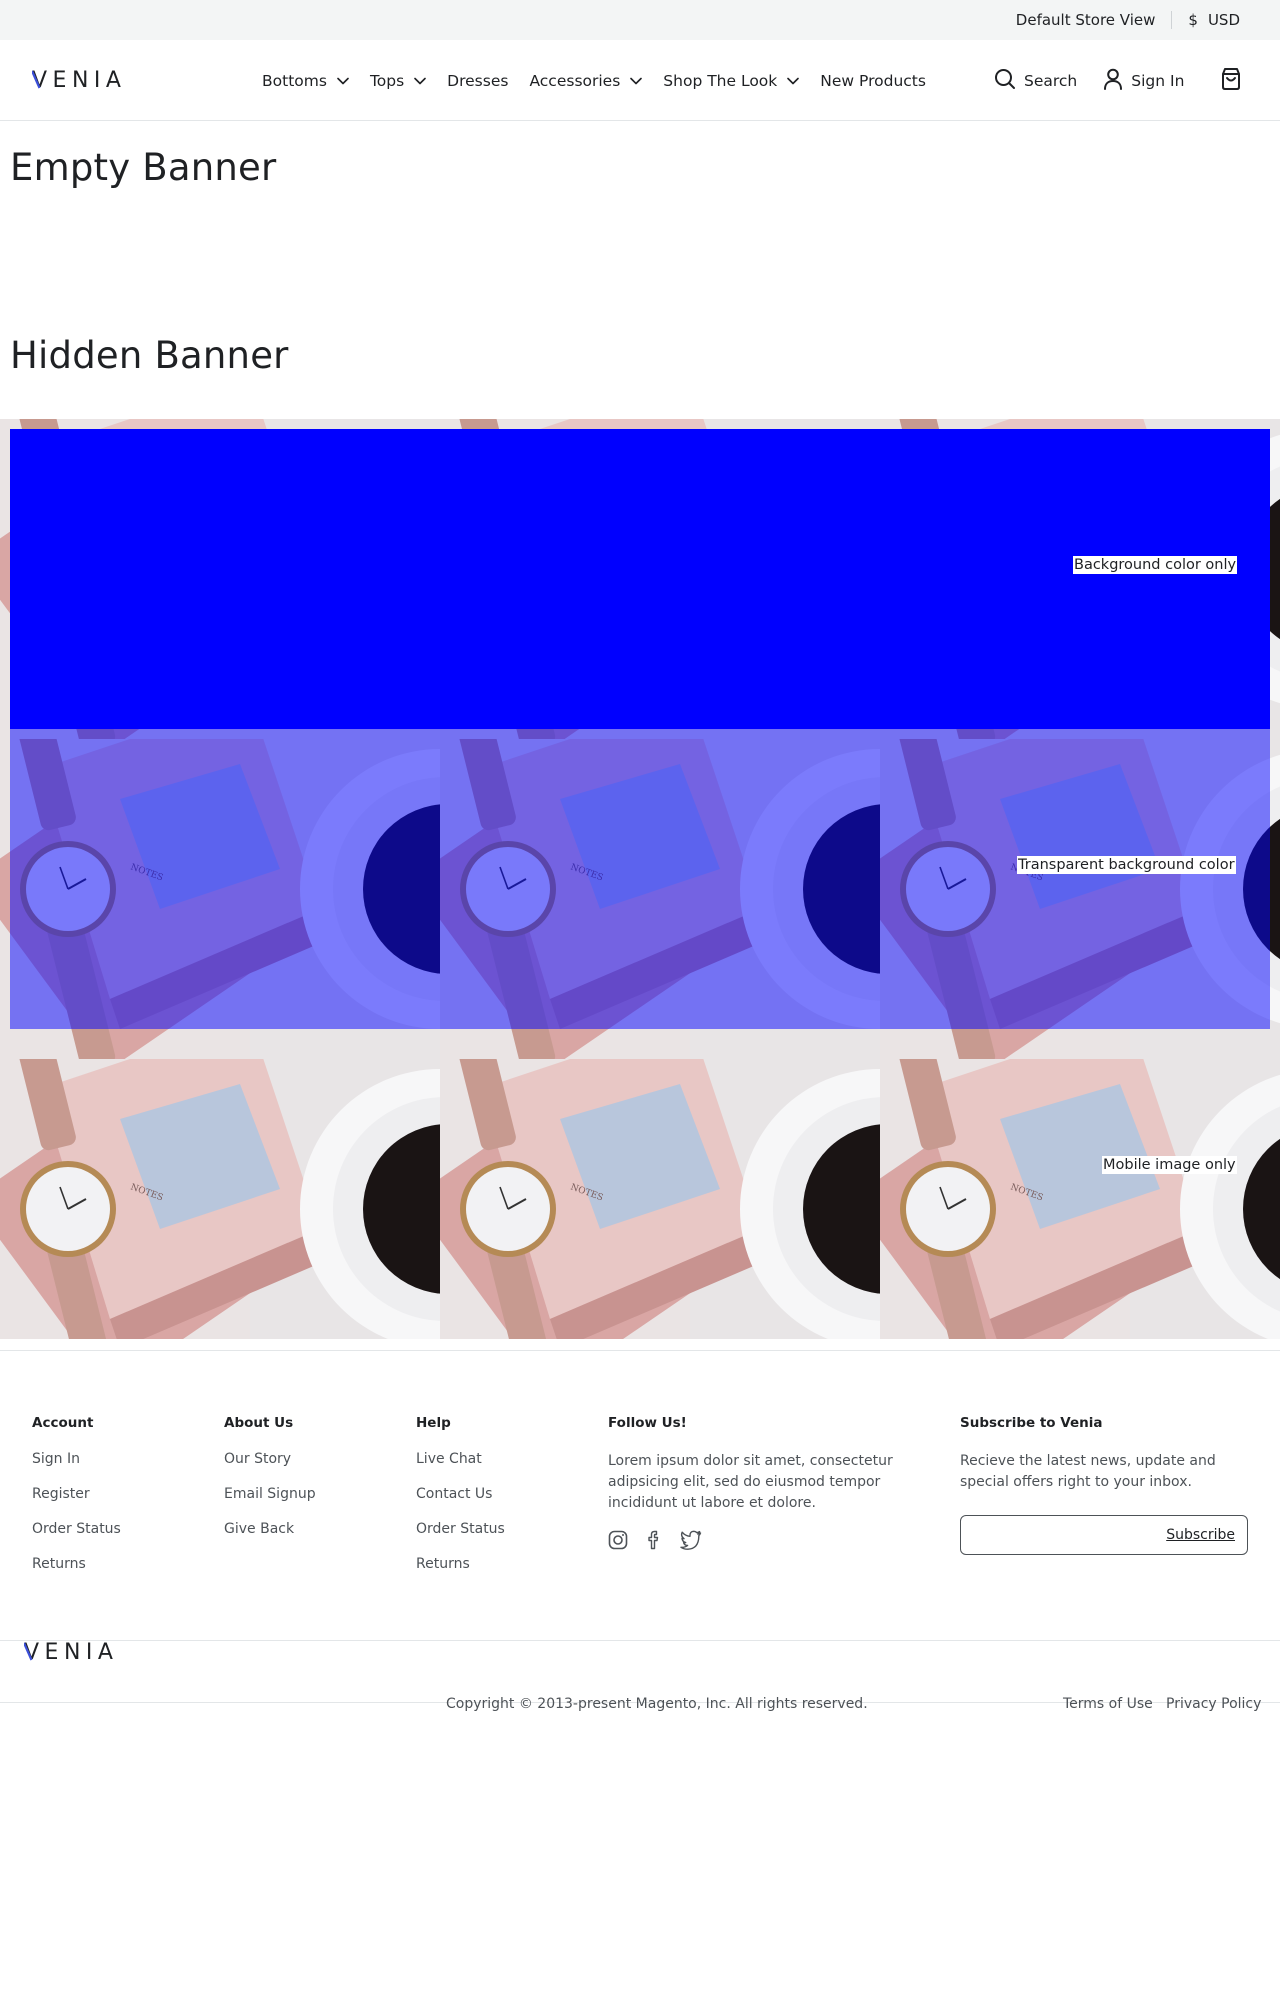 Image resolution: width=1280 pixels, height=2016 pixels. Describe the element at coordinates (1031, 1423) in the screenshot. I see `footer-column-title: Subscribe to Venia` at that location.